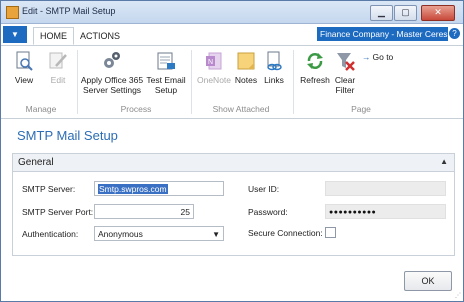  What do you see at coordinates (12, 12) in the screenshot?
I see `app-icon` at bounding box center [12, 12].